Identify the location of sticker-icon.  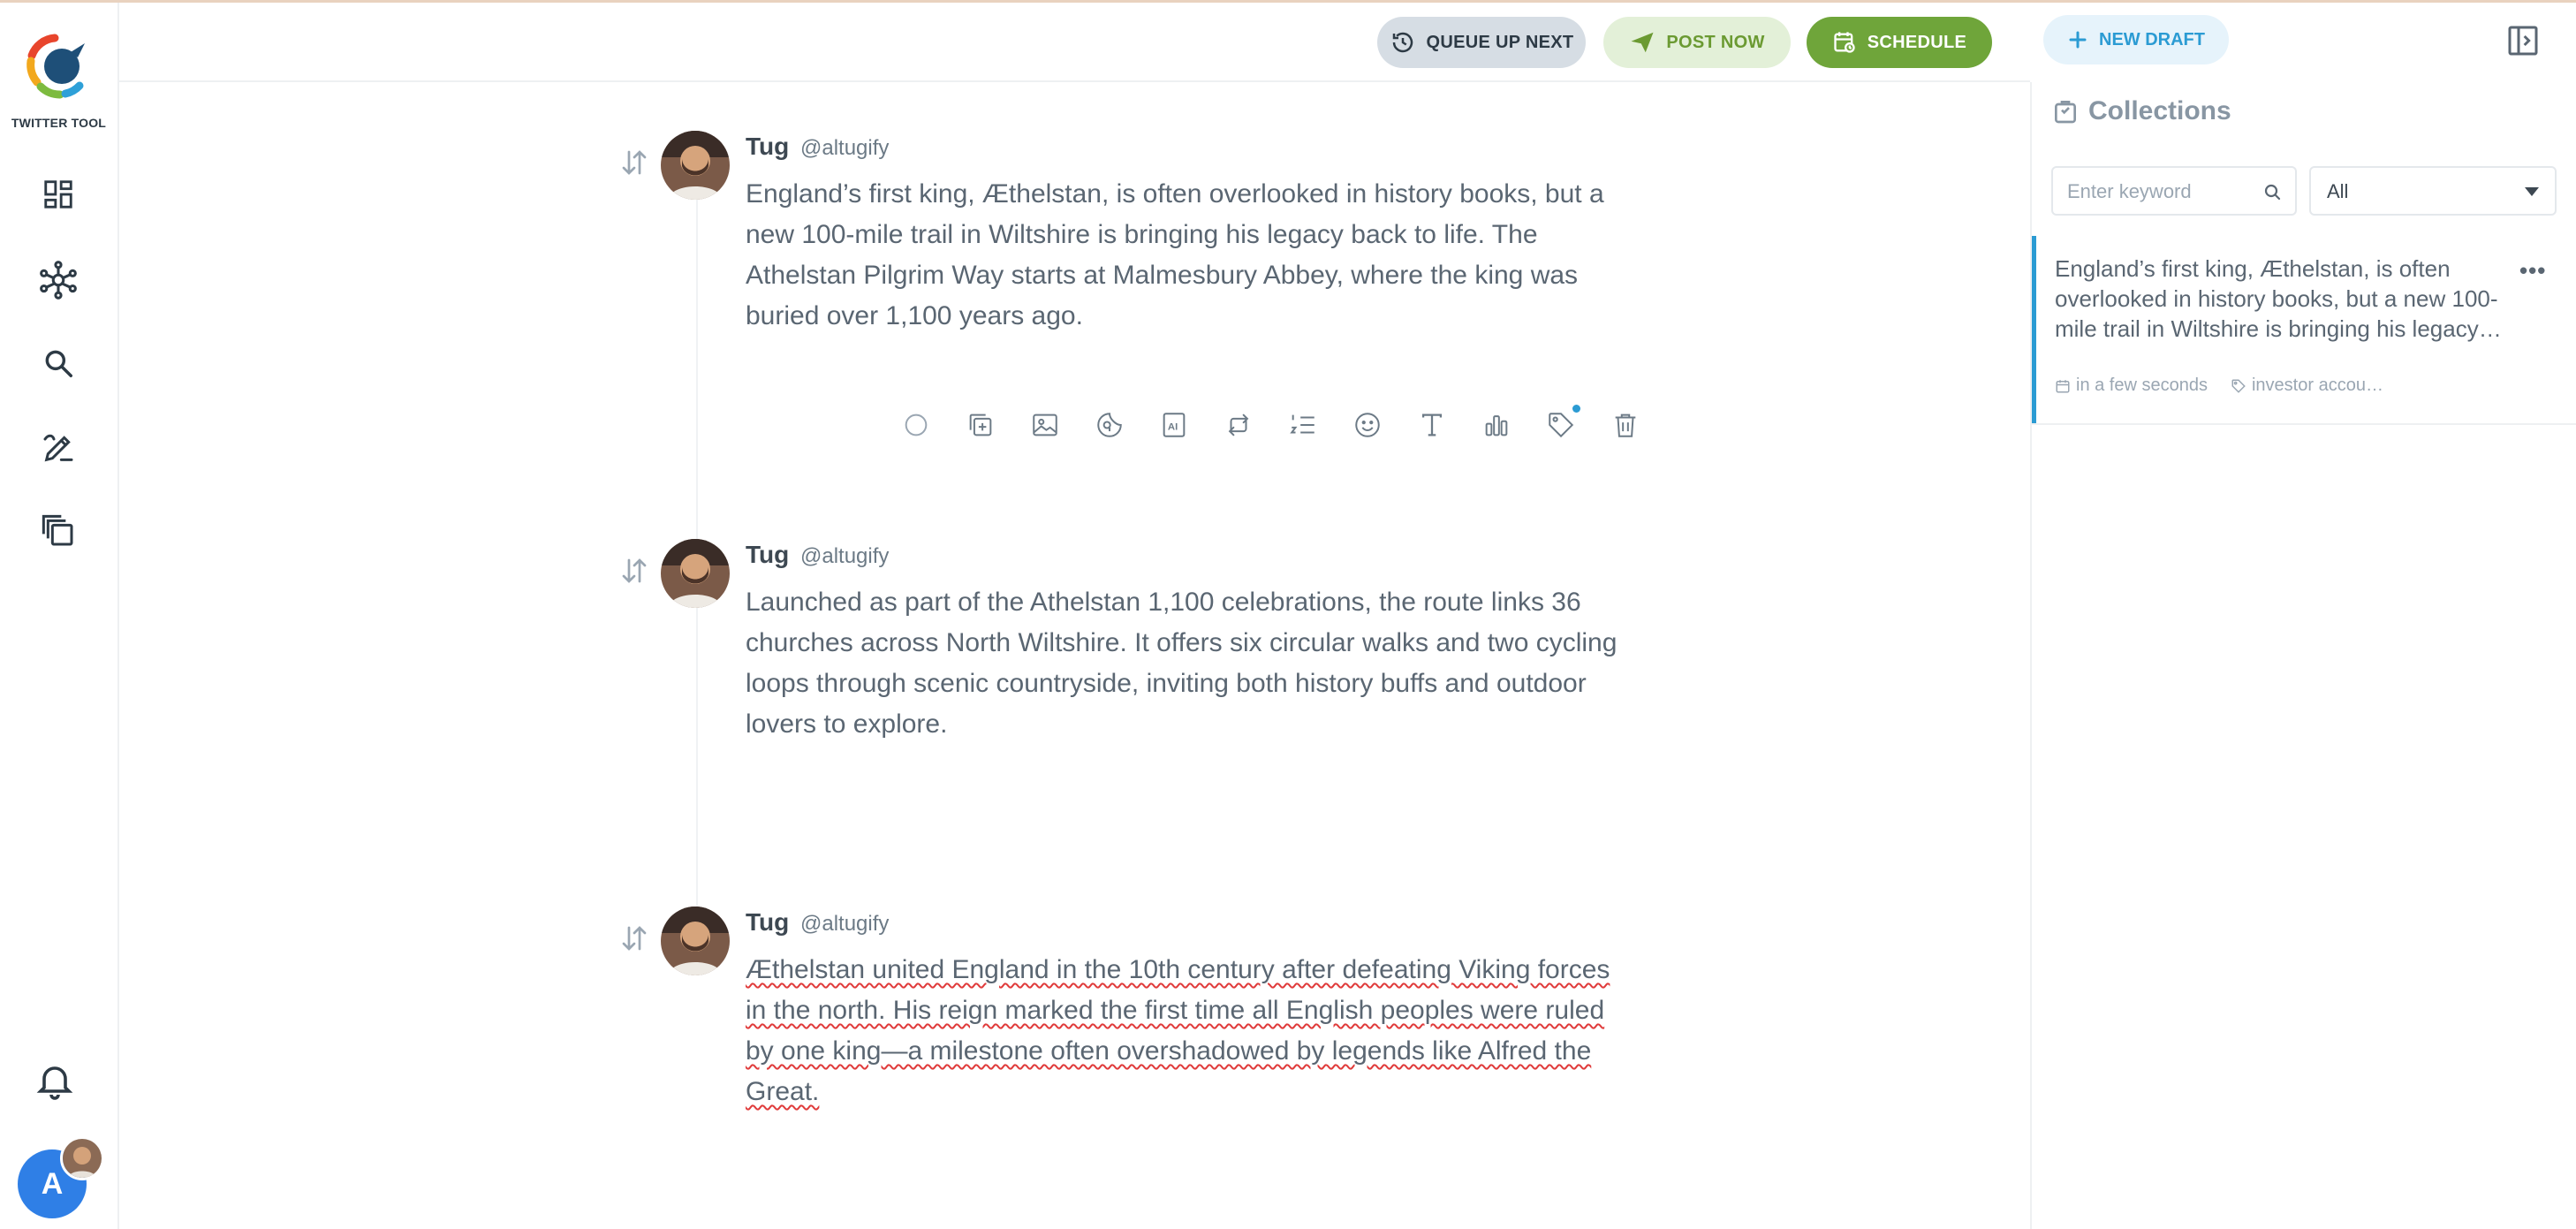
(1109, 425).